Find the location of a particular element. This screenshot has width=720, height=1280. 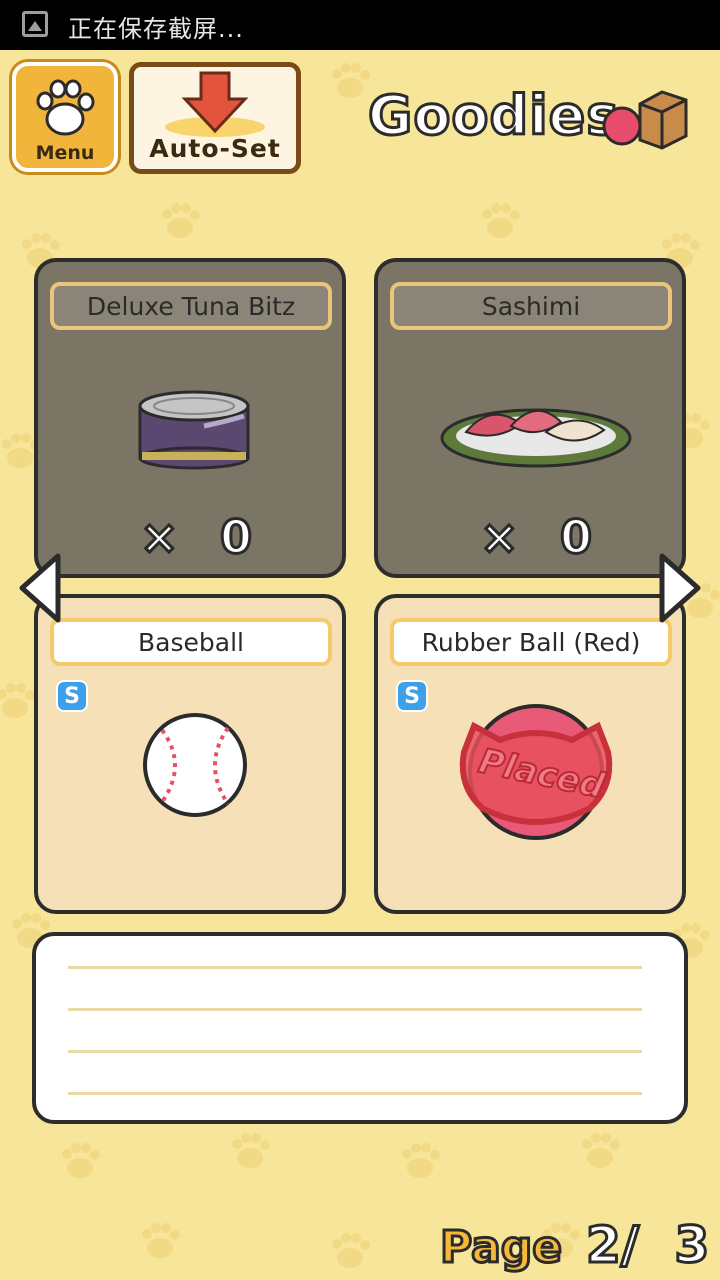

image-icon is located at coordinates (35, 24).